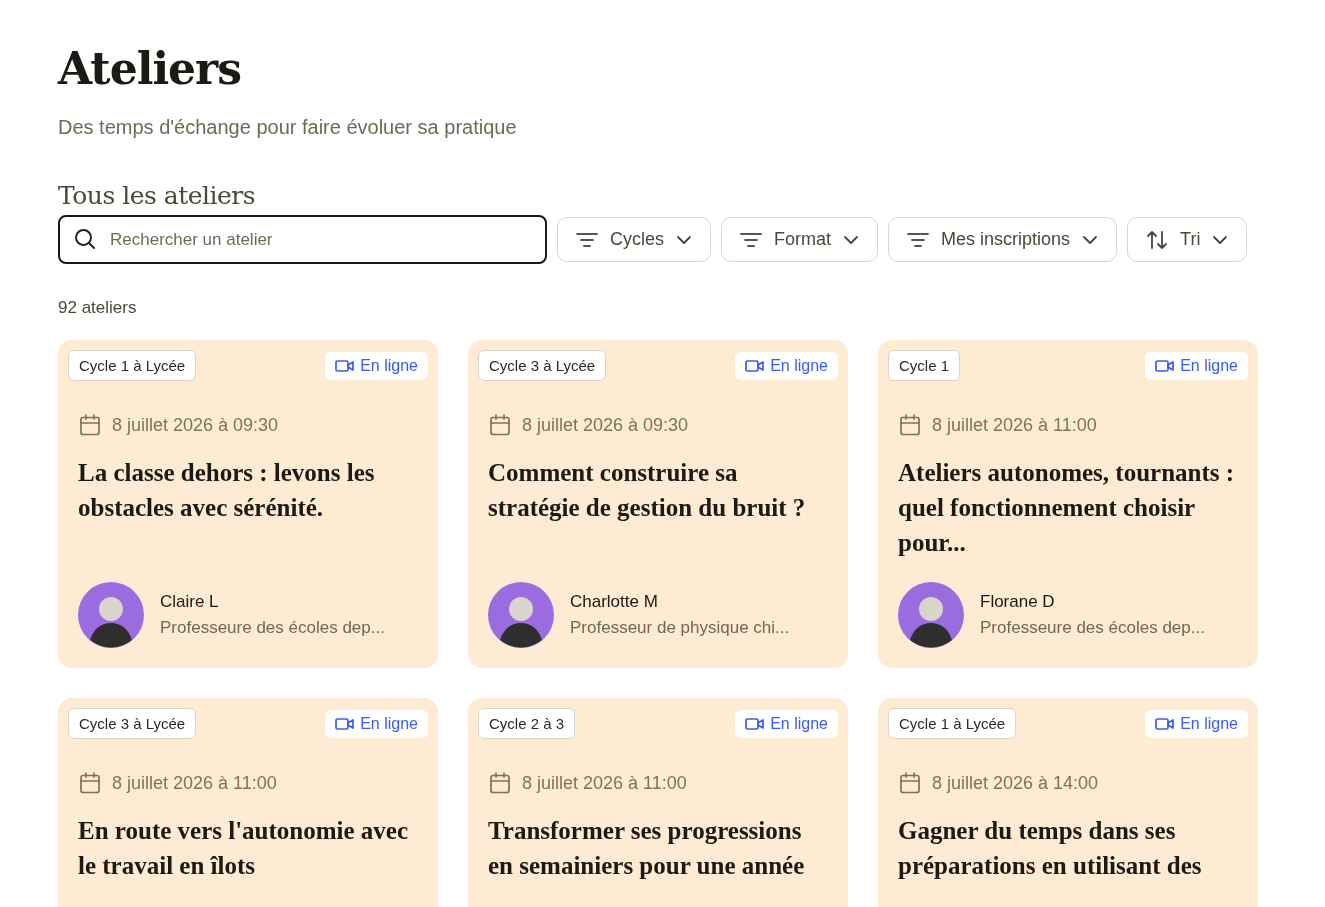  I want to click on workshop-title: Transformer ses progressions en semainiers pour une année, so click(647, 848).